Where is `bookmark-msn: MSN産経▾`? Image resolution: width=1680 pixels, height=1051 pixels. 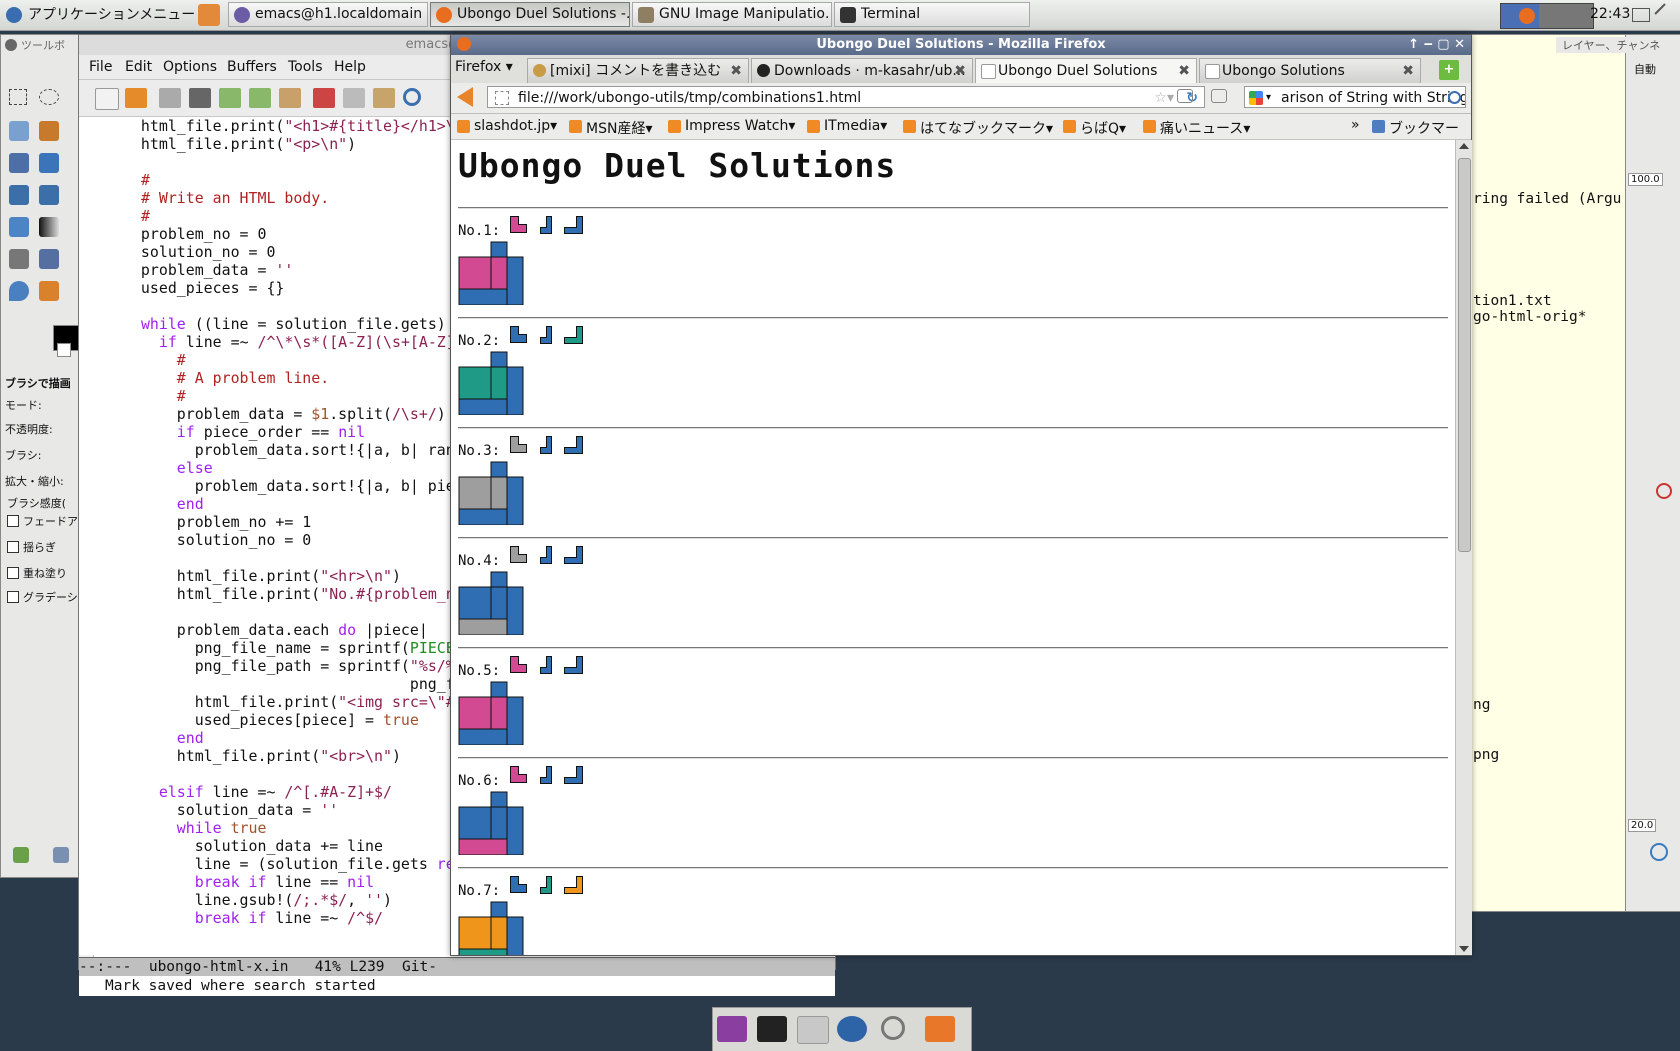 bookmark-msn: MSN産経▾ is located at coordinates (610, 128).